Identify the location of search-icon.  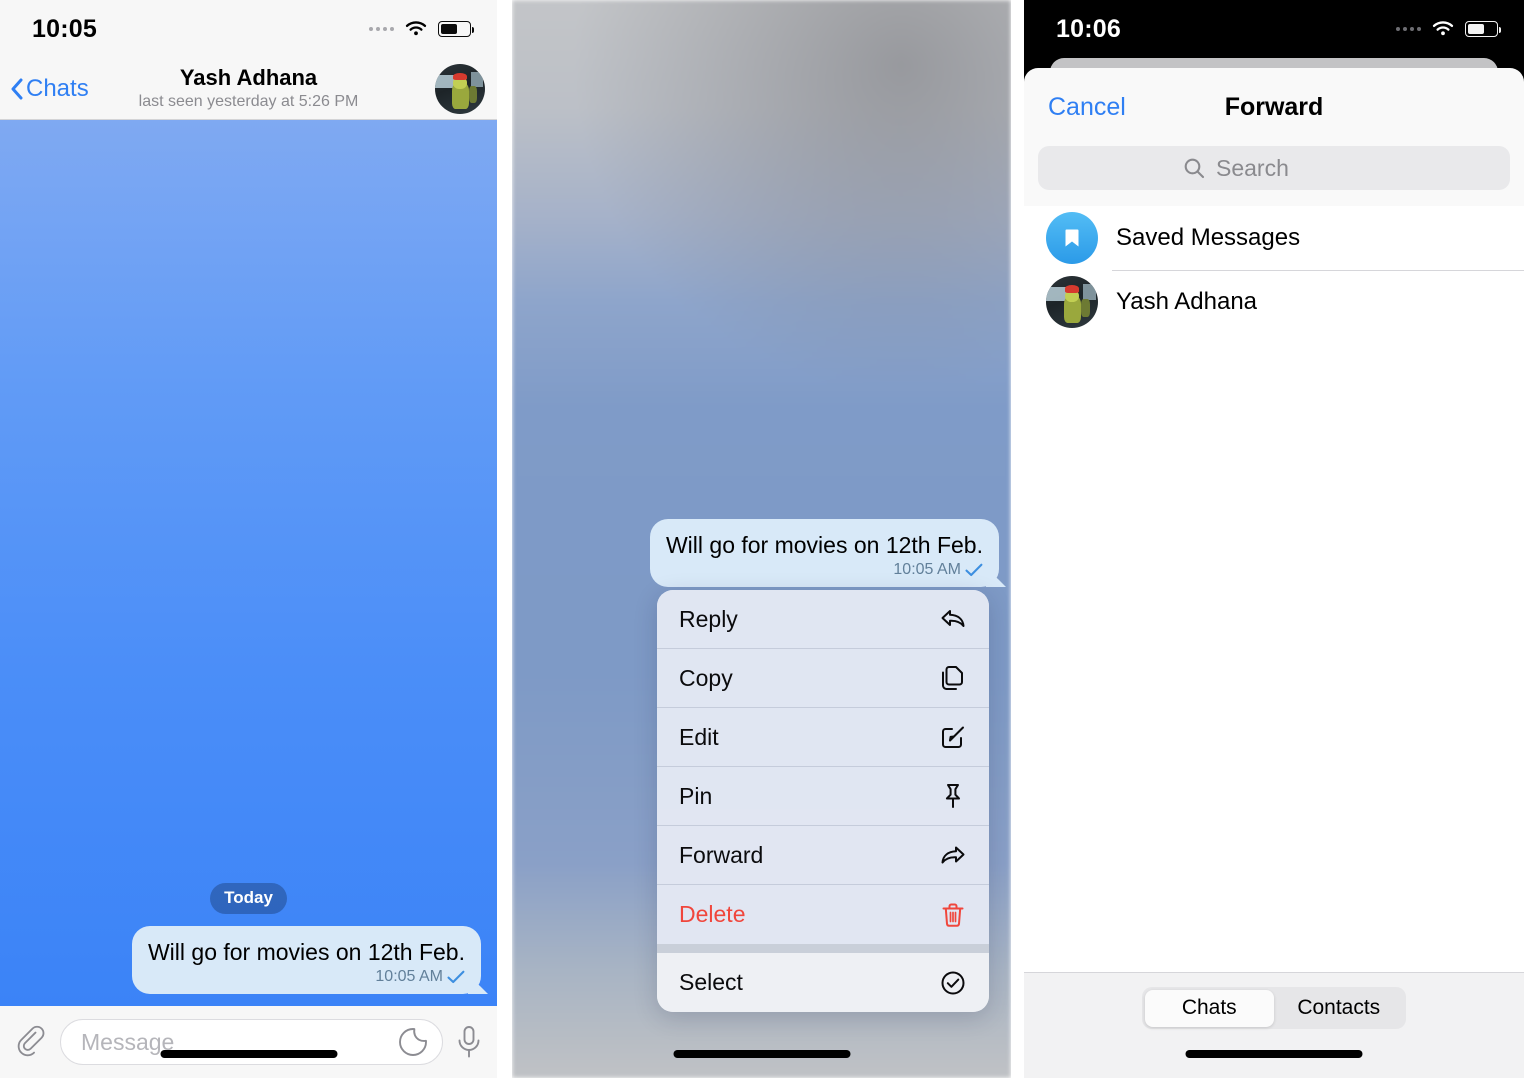
(1194, 168).